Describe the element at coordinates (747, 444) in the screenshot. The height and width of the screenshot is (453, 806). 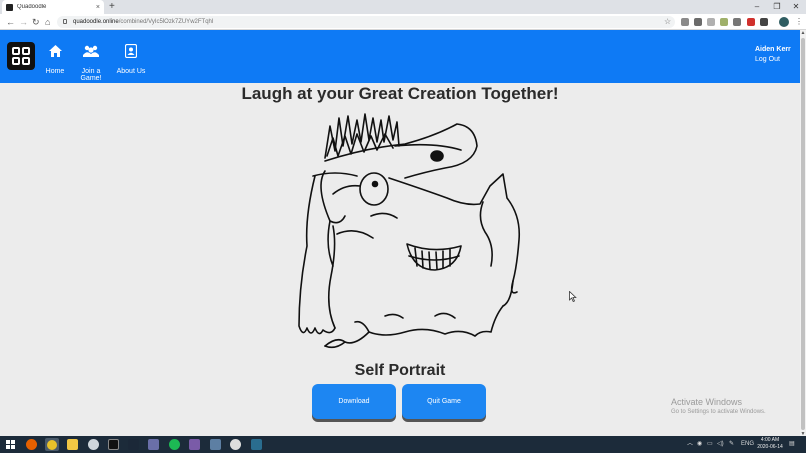
I see `language-indicator: ENG` at that location.